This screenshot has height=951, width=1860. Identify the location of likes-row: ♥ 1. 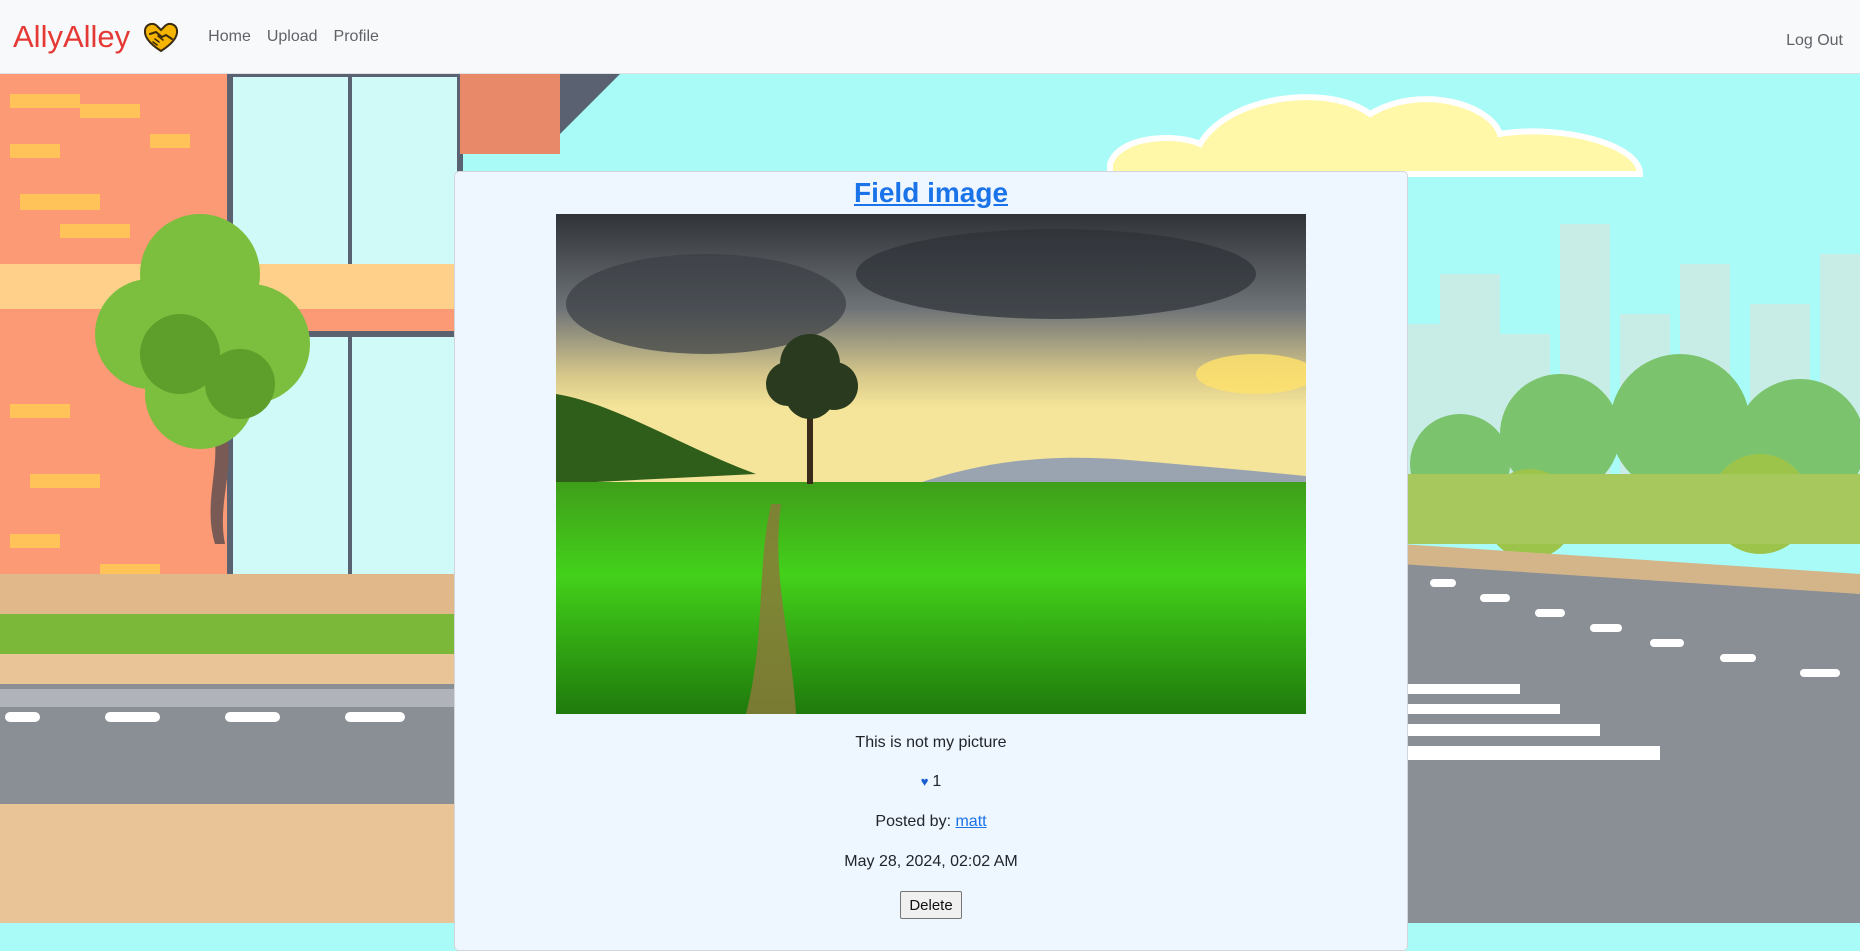
(931, 782).